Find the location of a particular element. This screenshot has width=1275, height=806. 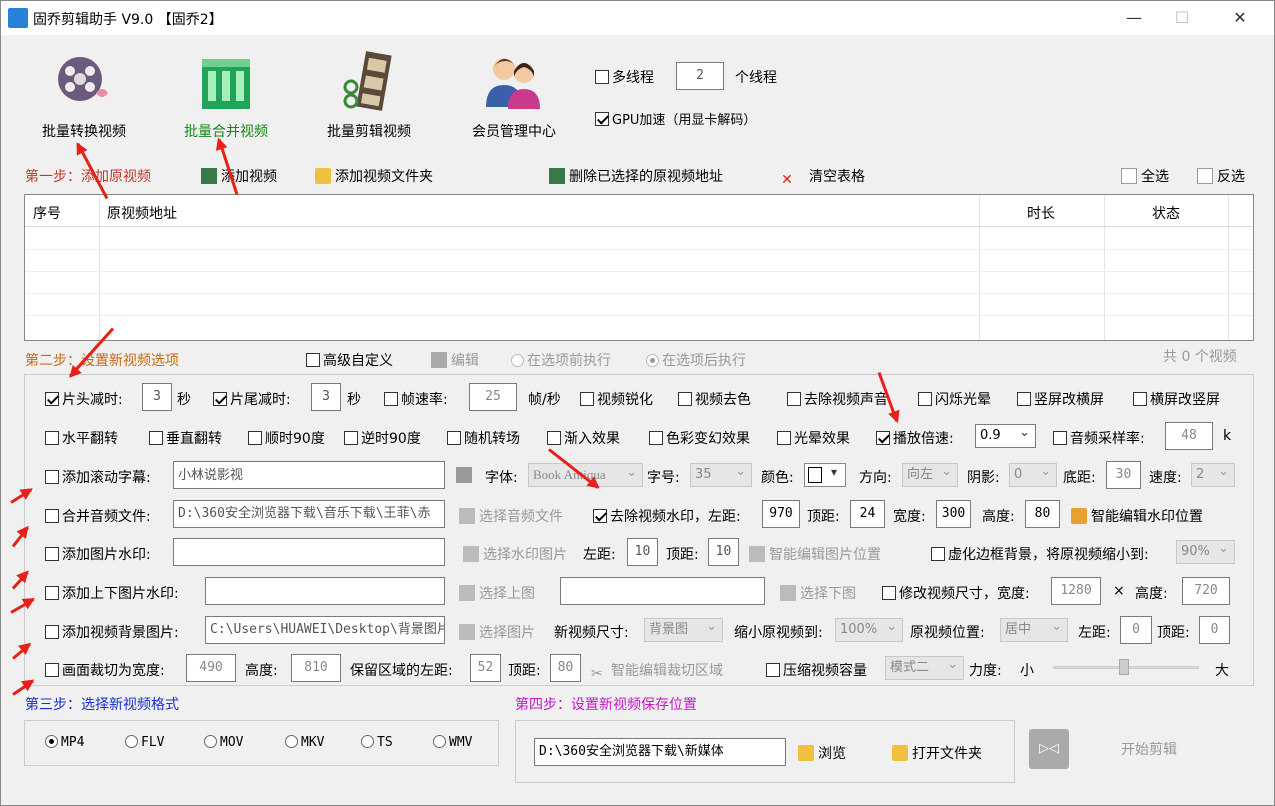

halo-check-box is located at coordinates (784, 438).